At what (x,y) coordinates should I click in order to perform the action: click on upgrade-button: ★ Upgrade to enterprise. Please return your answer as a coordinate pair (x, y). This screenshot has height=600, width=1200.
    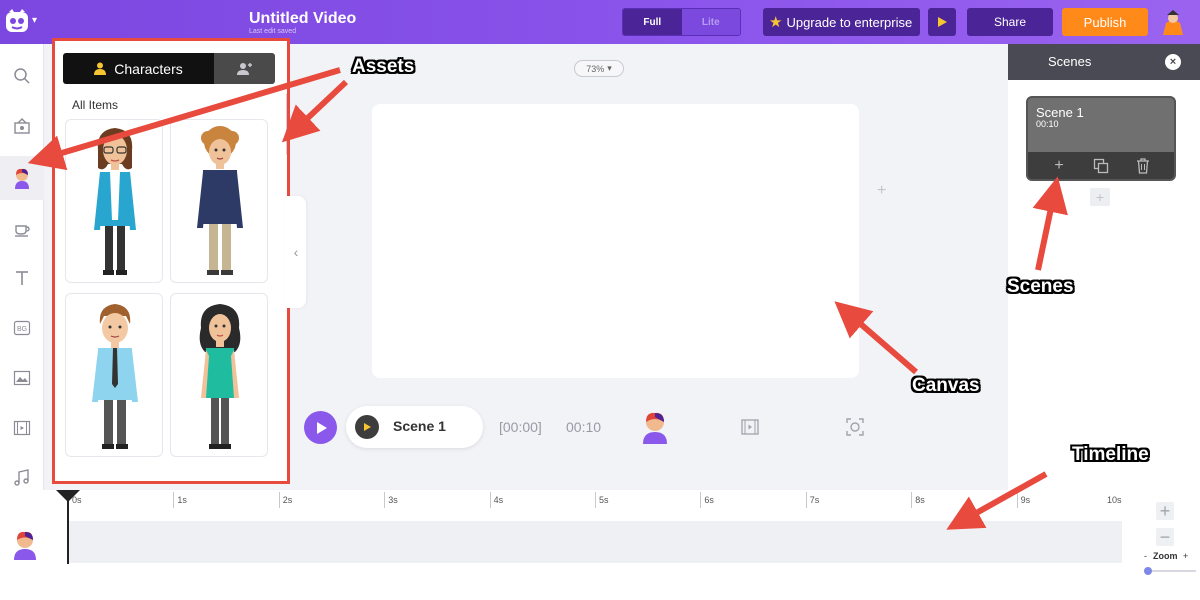
    Looking at the image, I should click on (841, 22).